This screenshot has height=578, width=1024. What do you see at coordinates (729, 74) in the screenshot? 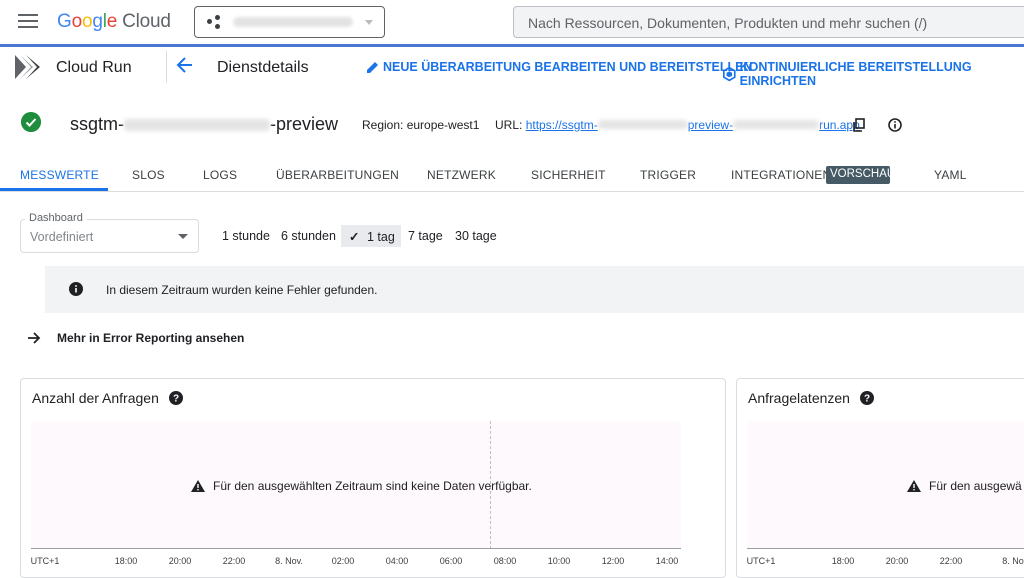
I see `cloud-build-icon` at bounding box center [729, 74].